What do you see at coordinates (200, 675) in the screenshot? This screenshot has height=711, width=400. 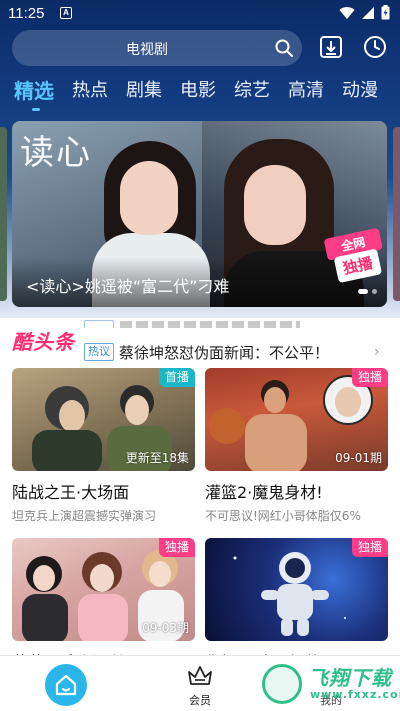 I see `crown-icon` at bounding box center [200, 675].